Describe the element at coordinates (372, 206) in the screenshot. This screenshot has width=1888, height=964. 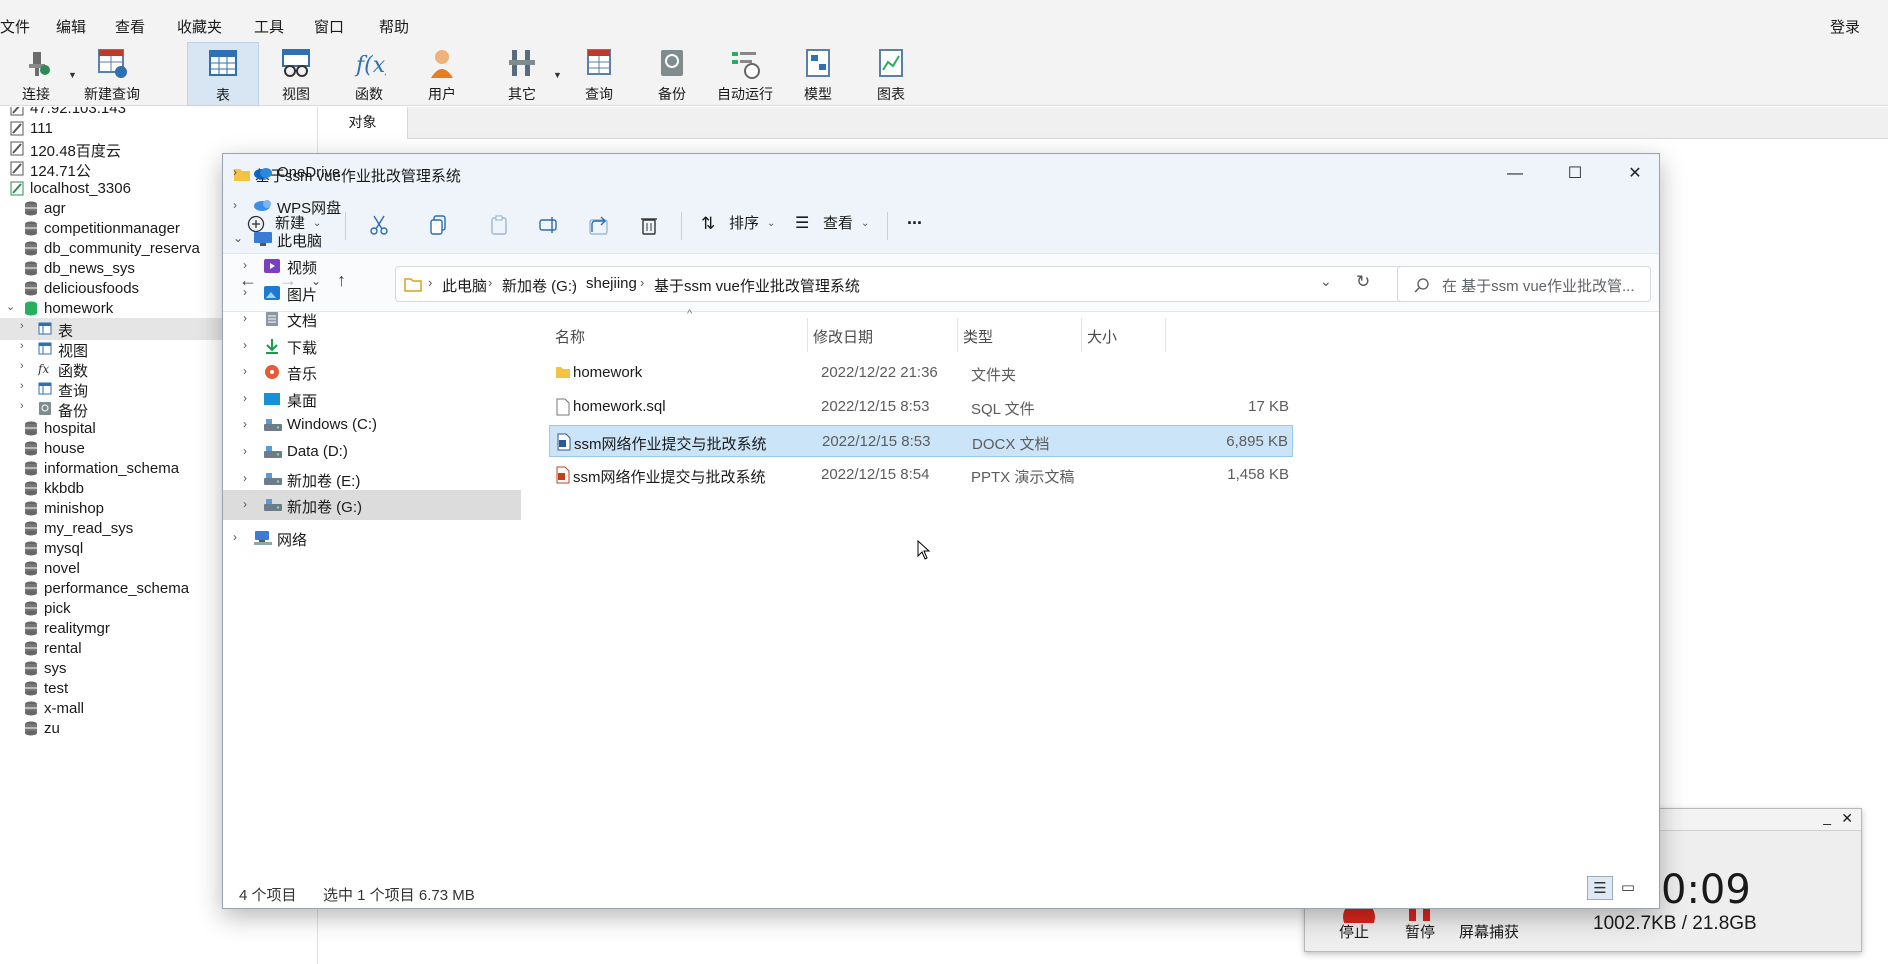
I see `nav-item: › WPS网盘` at that location.